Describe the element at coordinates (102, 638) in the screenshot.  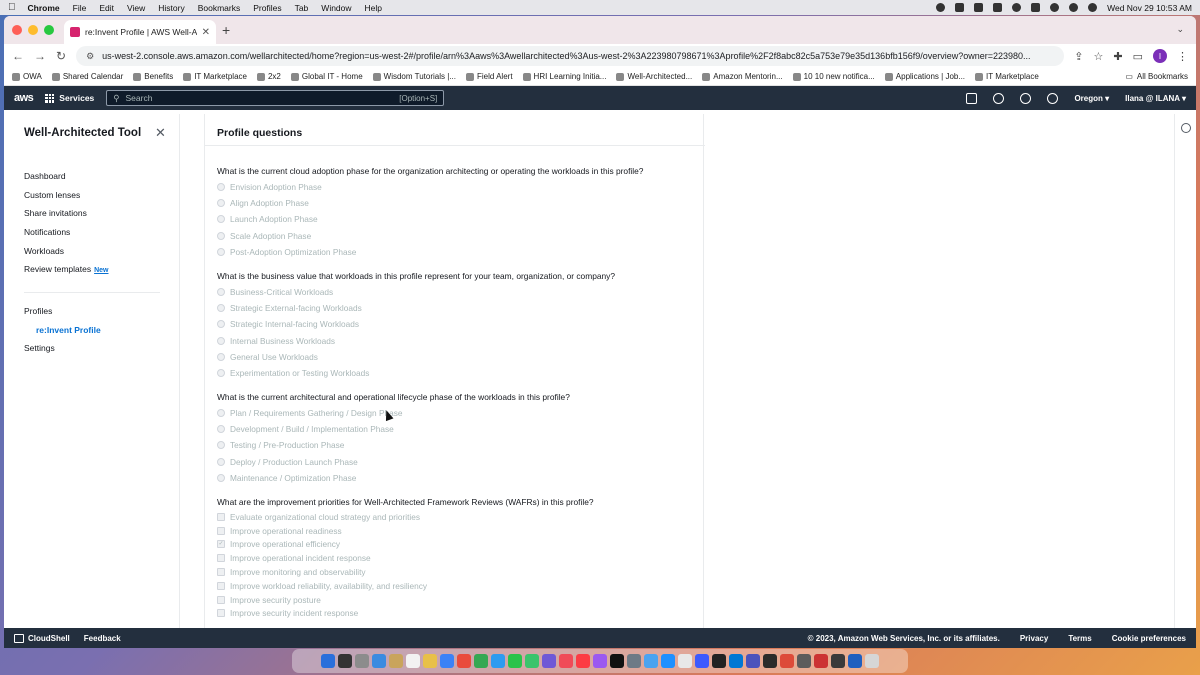
I see `feedback-link: Feedback` at that location.